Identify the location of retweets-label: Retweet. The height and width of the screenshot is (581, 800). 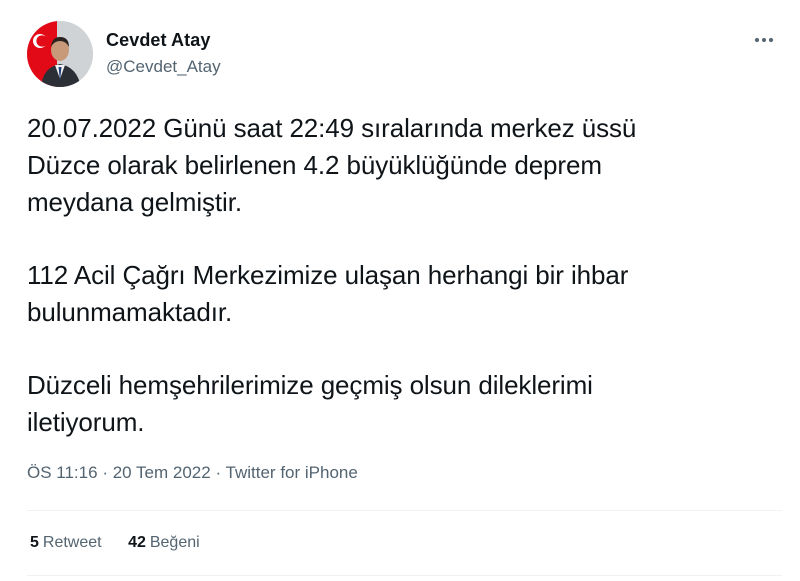
(72, 542).